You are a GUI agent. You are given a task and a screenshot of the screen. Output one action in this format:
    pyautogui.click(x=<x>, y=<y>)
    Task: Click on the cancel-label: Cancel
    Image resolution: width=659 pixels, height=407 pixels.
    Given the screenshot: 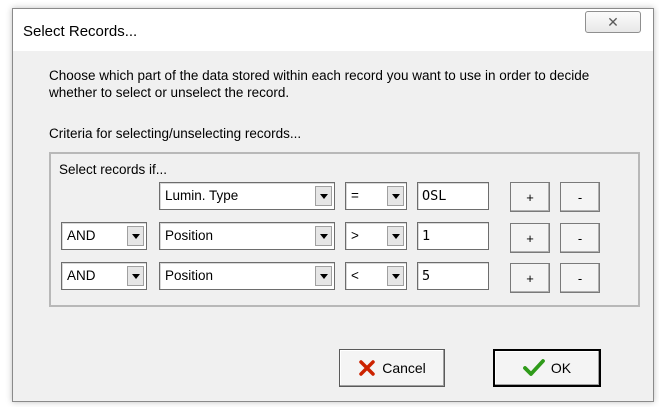 What is the action you would take?
    pyautogui.click(x=404, y=368)
    